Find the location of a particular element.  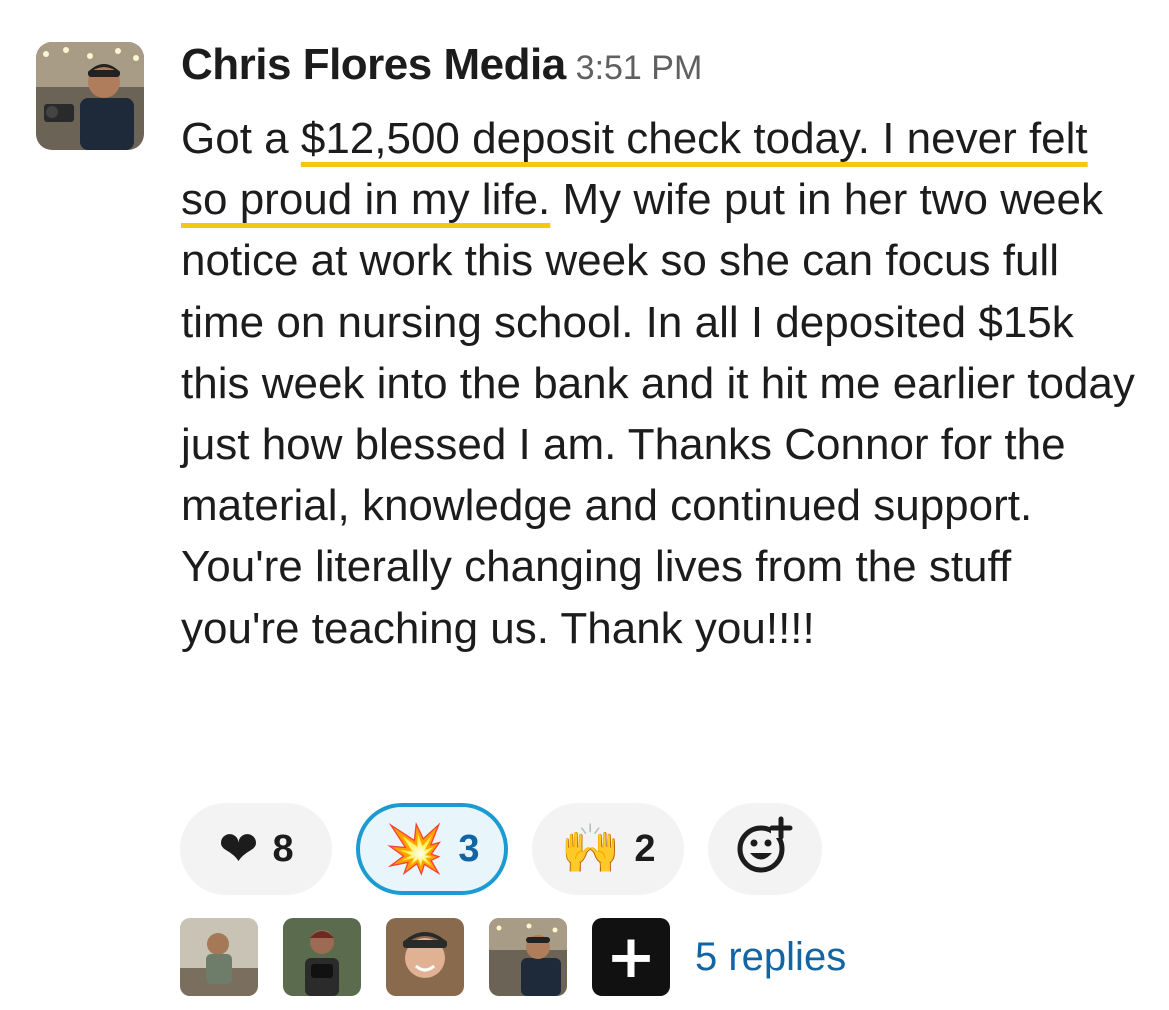

message-timestamp: 3:51 PM is located at coordinates (639, 68).